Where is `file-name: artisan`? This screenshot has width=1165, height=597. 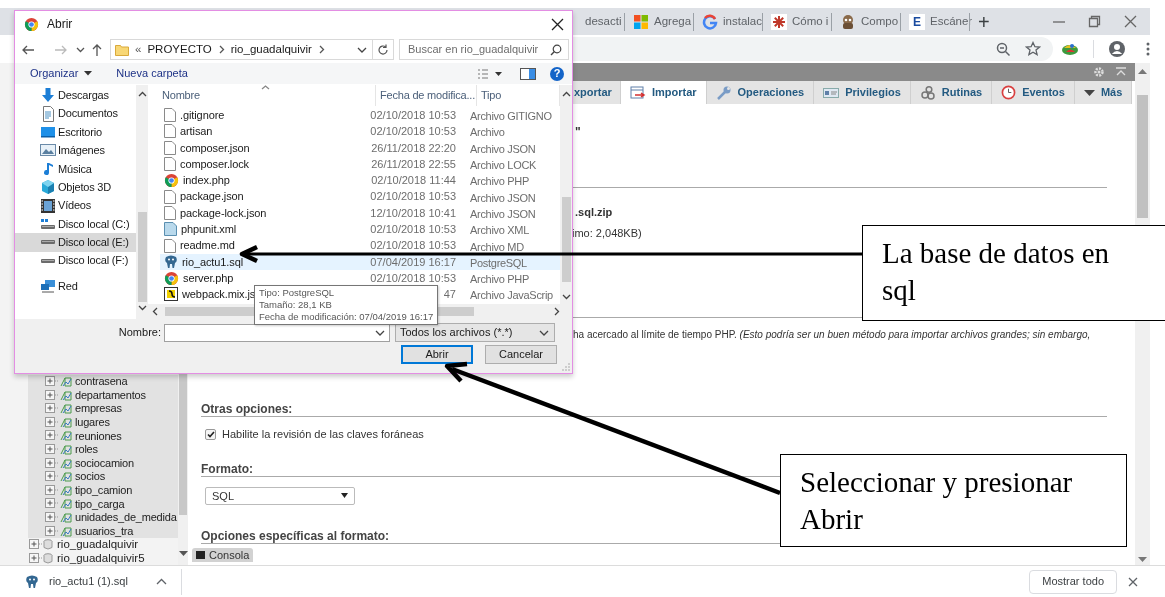 file-name: artisan is located at coordinates (196, 132).